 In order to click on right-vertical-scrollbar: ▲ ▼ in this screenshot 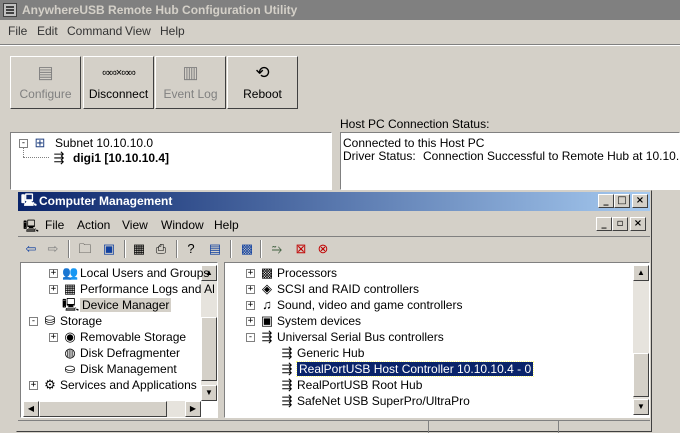, I will do `click(641, 340)`.